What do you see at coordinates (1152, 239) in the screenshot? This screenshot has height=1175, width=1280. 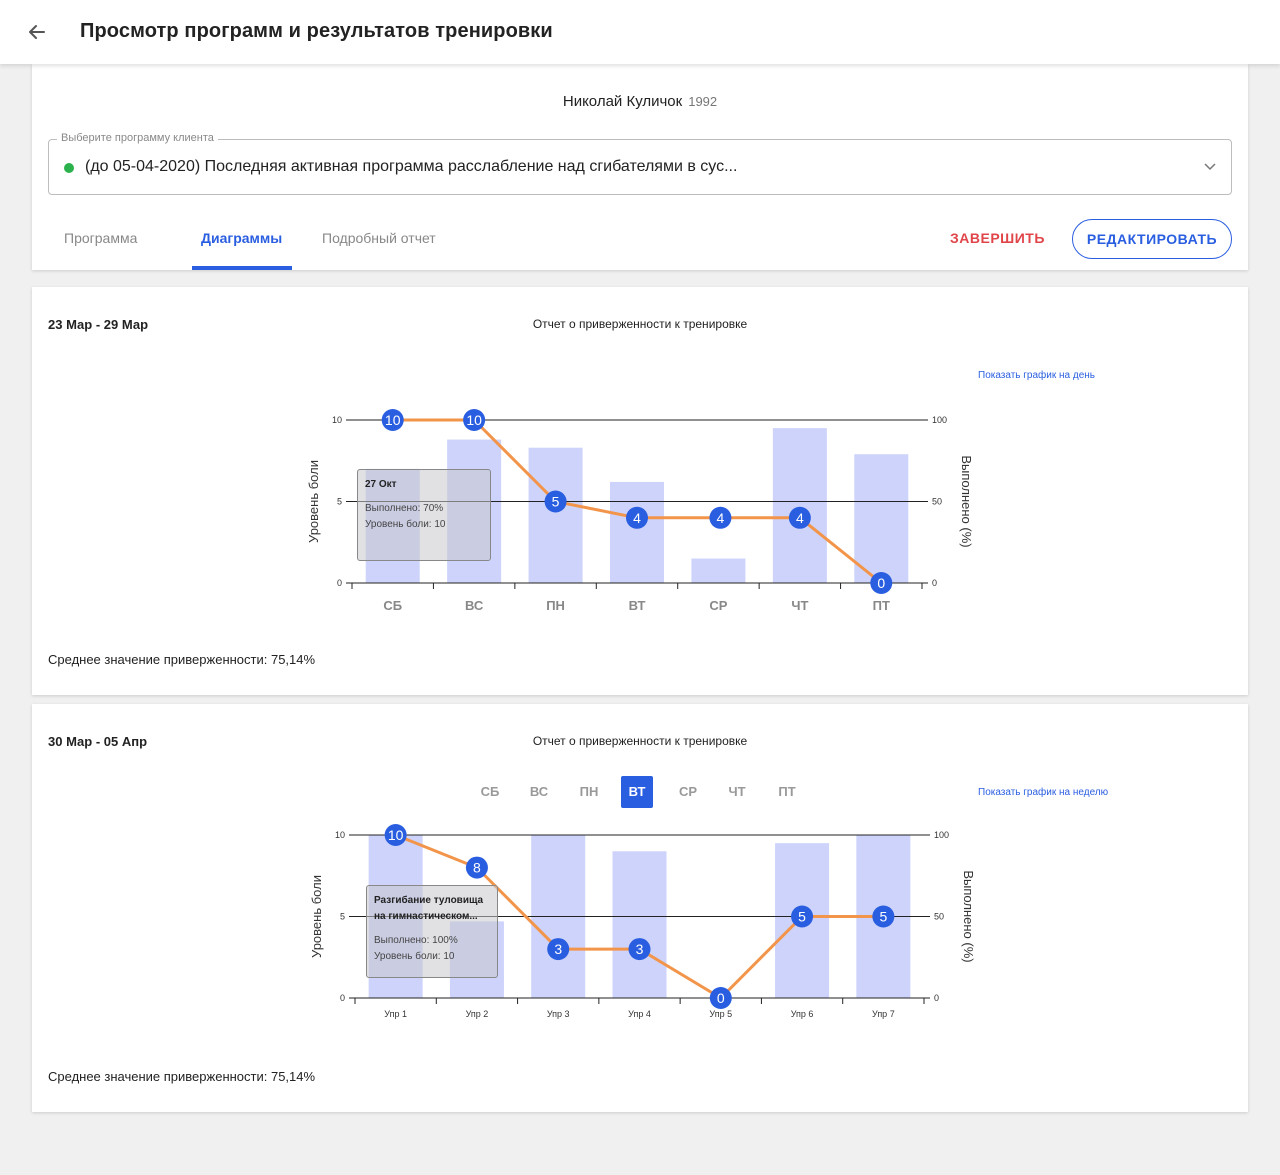 I see `edit-button: РЕДАКТИРОВАТЬ` at bounding box center [1152, 239].